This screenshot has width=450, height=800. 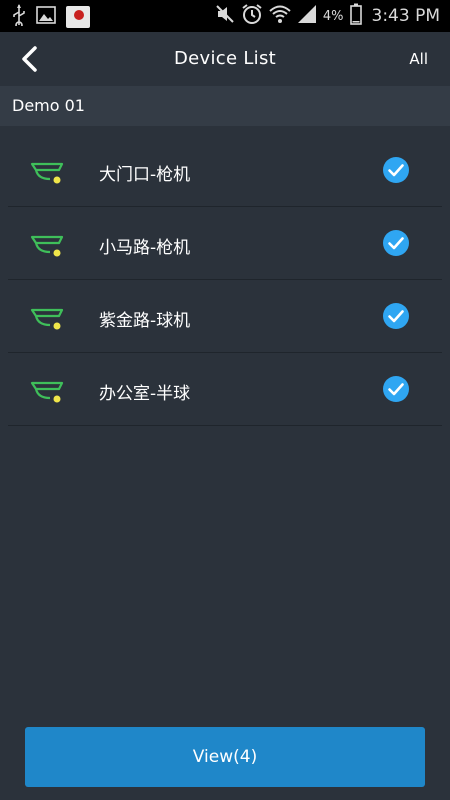 What do you see at coordinates (355, 16) in the screenshot?
I see `battery-icon` at bounding box center [355, 16].